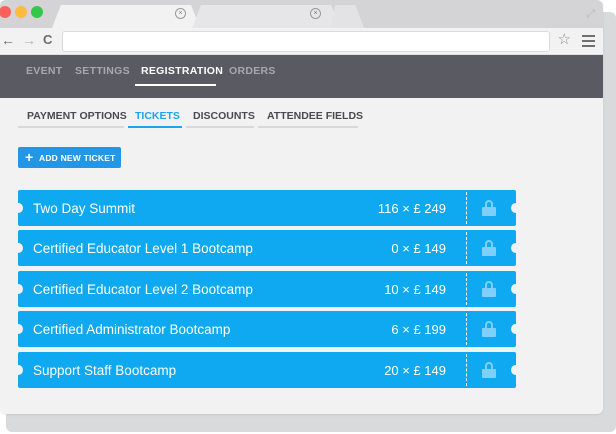  I want to click on subtab-tickets: TICKETS, so click(157, 116).